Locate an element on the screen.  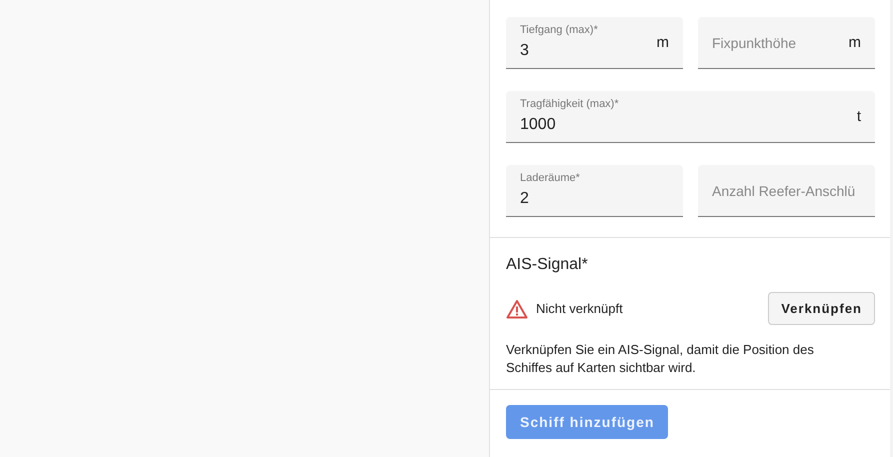
input-field: Tiefgang (max)* 3 m is located at coordinates (594, 43).